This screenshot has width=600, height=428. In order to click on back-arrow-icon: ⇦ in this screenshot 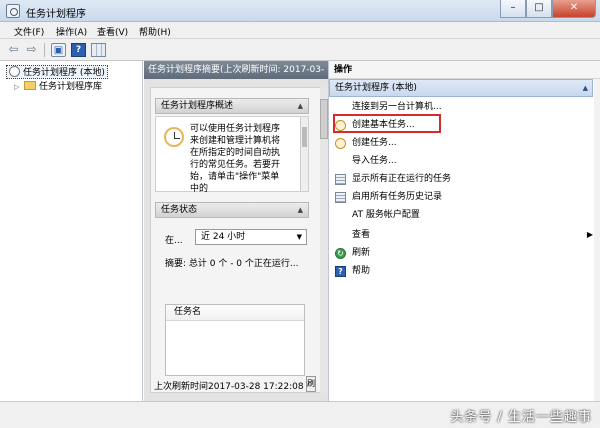, I will do `click(13, 50)`.